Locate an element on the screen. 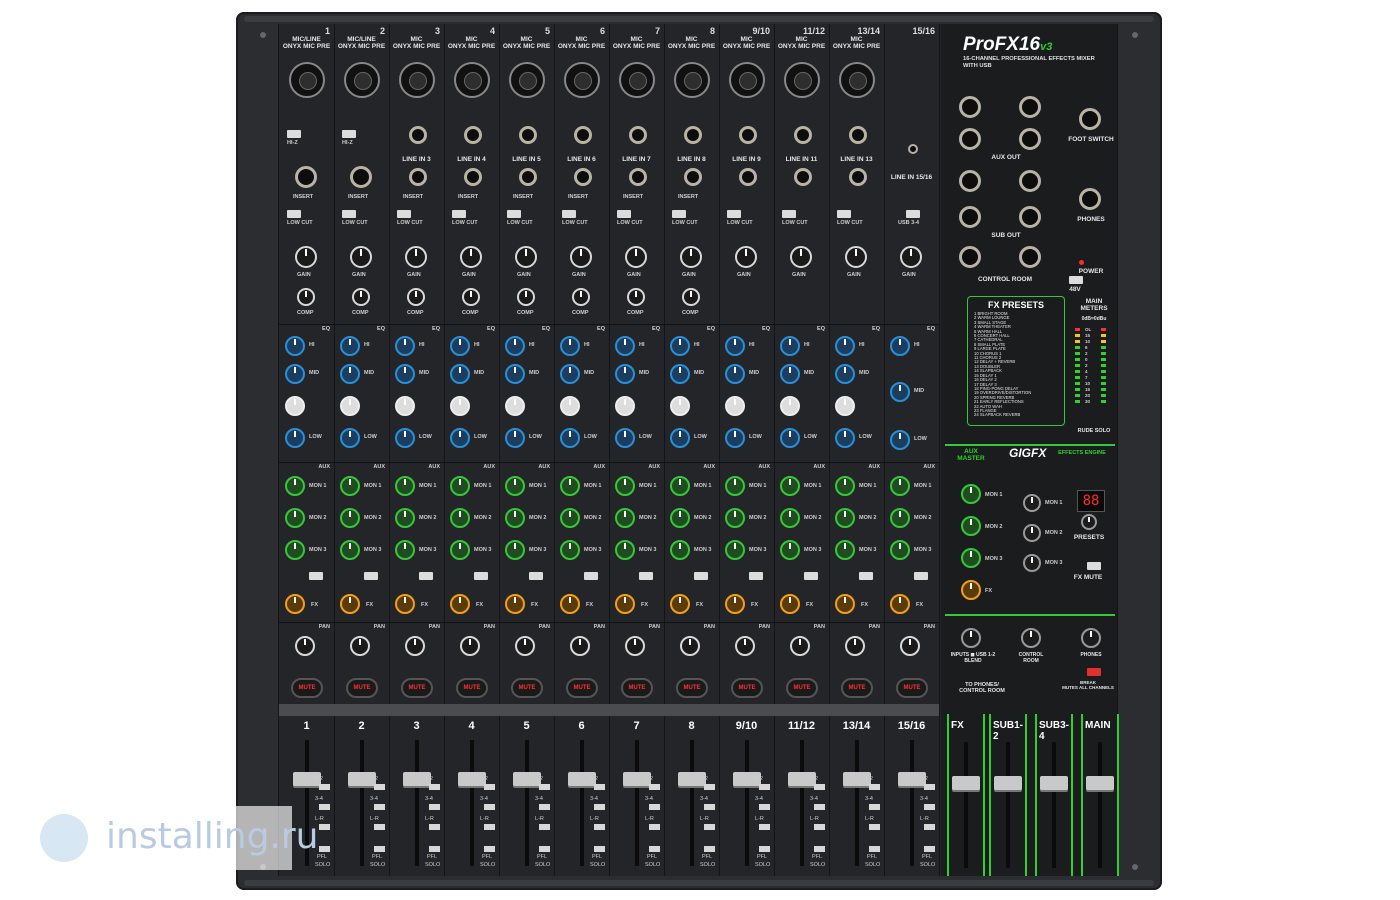 The width and height of the screenshot is (1400, 900). phantom-switch is located at coordinates (1076, 280).